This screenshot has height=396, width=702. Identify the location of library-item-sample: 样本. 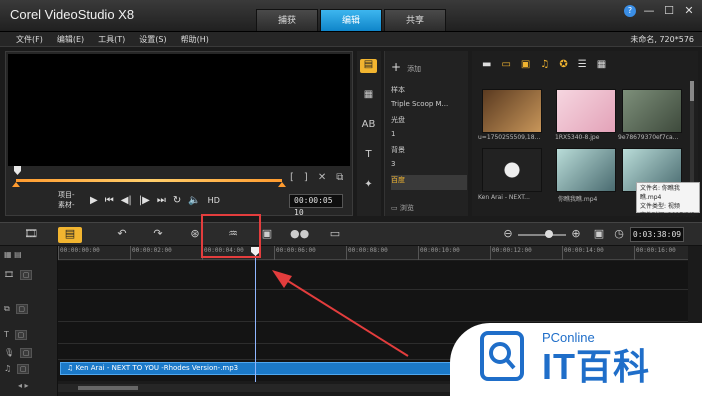
(429, 92).